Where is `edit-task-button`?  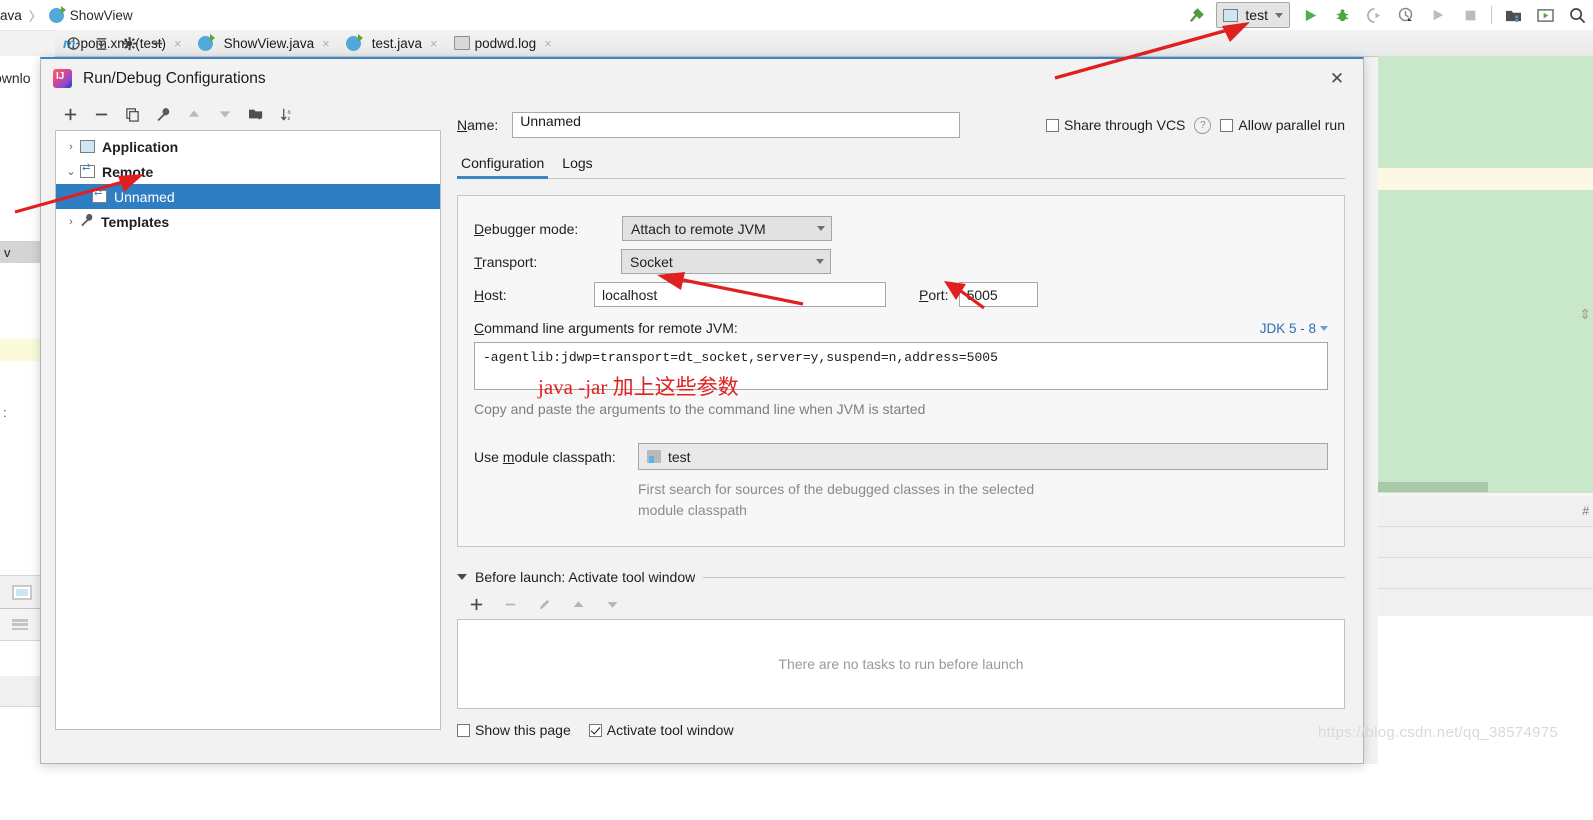 edit-task-button is located at coordinates (544, 604).